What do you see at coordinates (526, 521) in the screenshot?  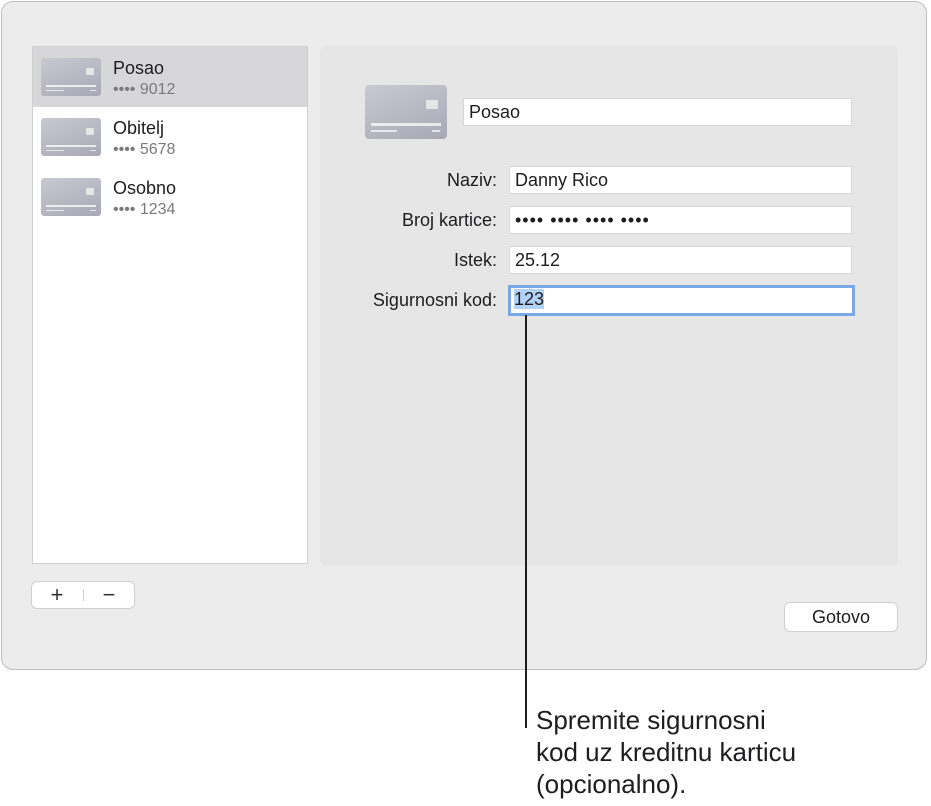 I see `callout-line` at bounding box center [526, 521].